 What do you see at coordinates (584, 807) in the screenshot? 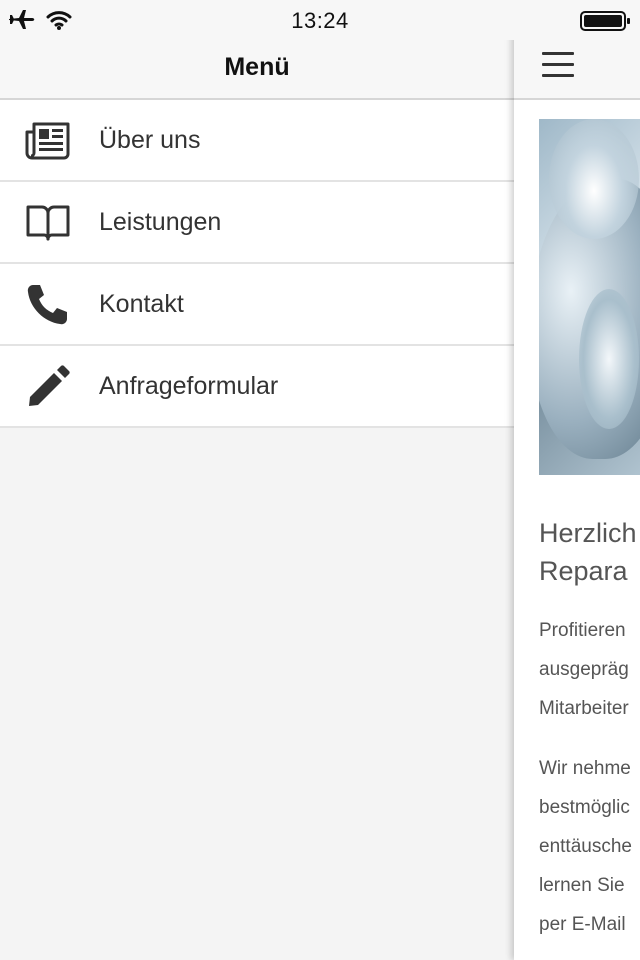
I see `paragraph-line: bestmöglic` at bounding box center [584, 807].